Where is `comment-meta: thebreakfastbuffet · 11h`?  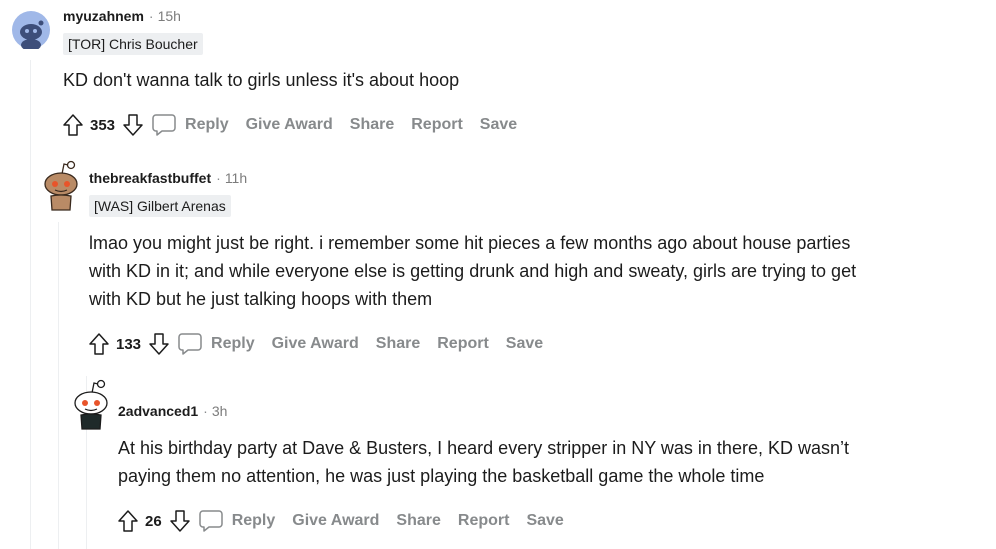
comment-meta: thebreakfastbuffet · 11h is located at coordinates (168, 178).